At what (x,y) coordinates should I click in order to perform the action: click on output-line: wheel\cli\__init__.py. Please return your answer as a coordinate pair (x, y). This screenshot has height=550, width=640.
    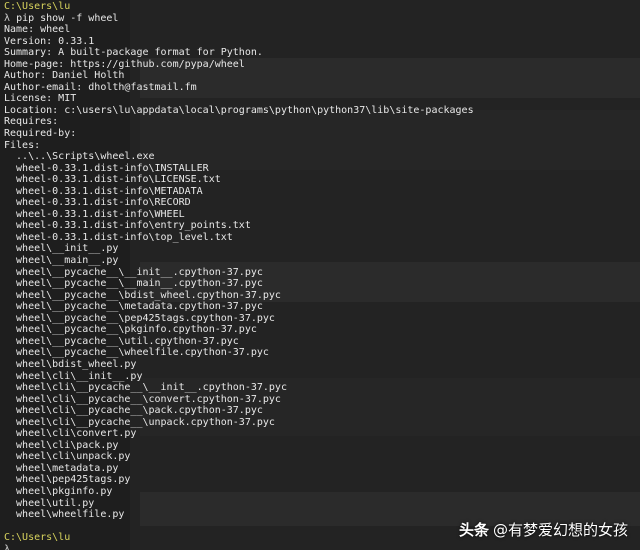
    Looking at the image, I should click on (73, 376).